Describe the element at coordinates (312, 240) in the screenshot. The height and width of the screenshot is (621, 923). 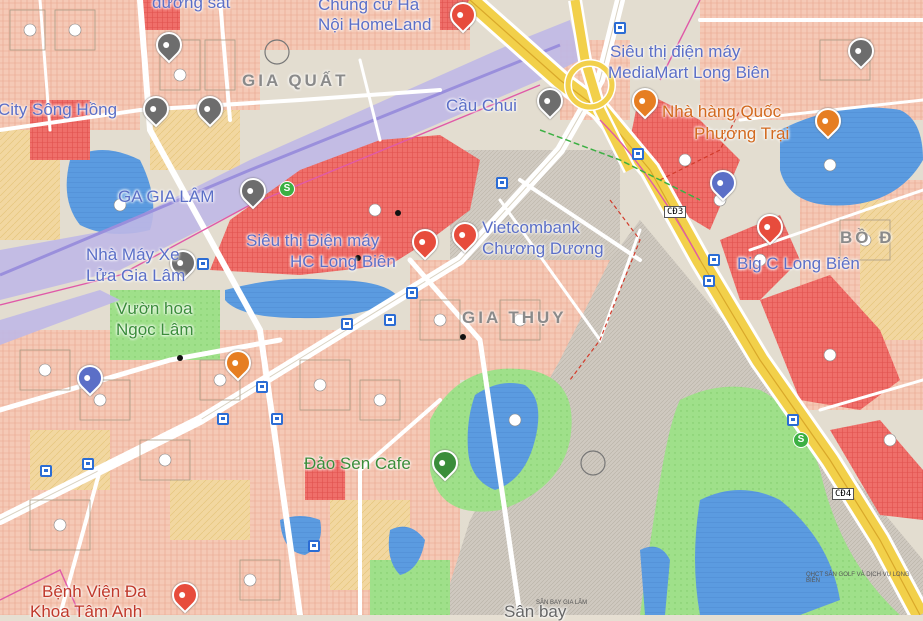
I see `poi-label-hc-1: Siêu thị Điện máy` at that location.